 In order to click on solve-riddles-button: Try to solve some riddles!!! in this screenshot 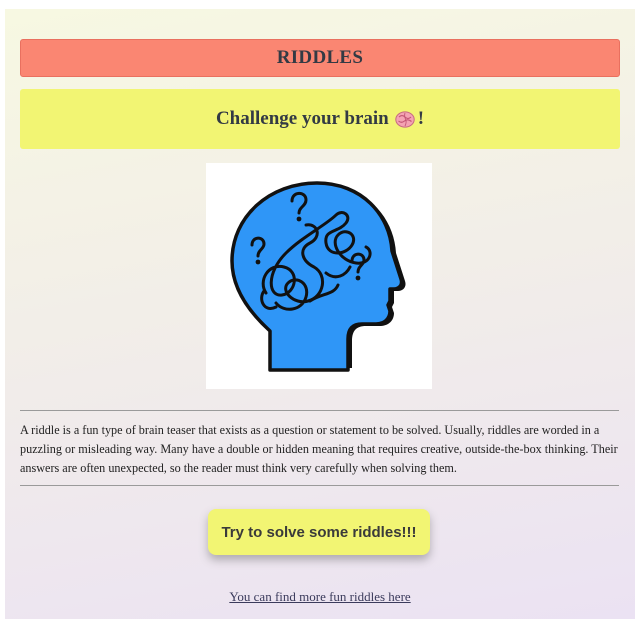, I will do `click(319, 532)`.